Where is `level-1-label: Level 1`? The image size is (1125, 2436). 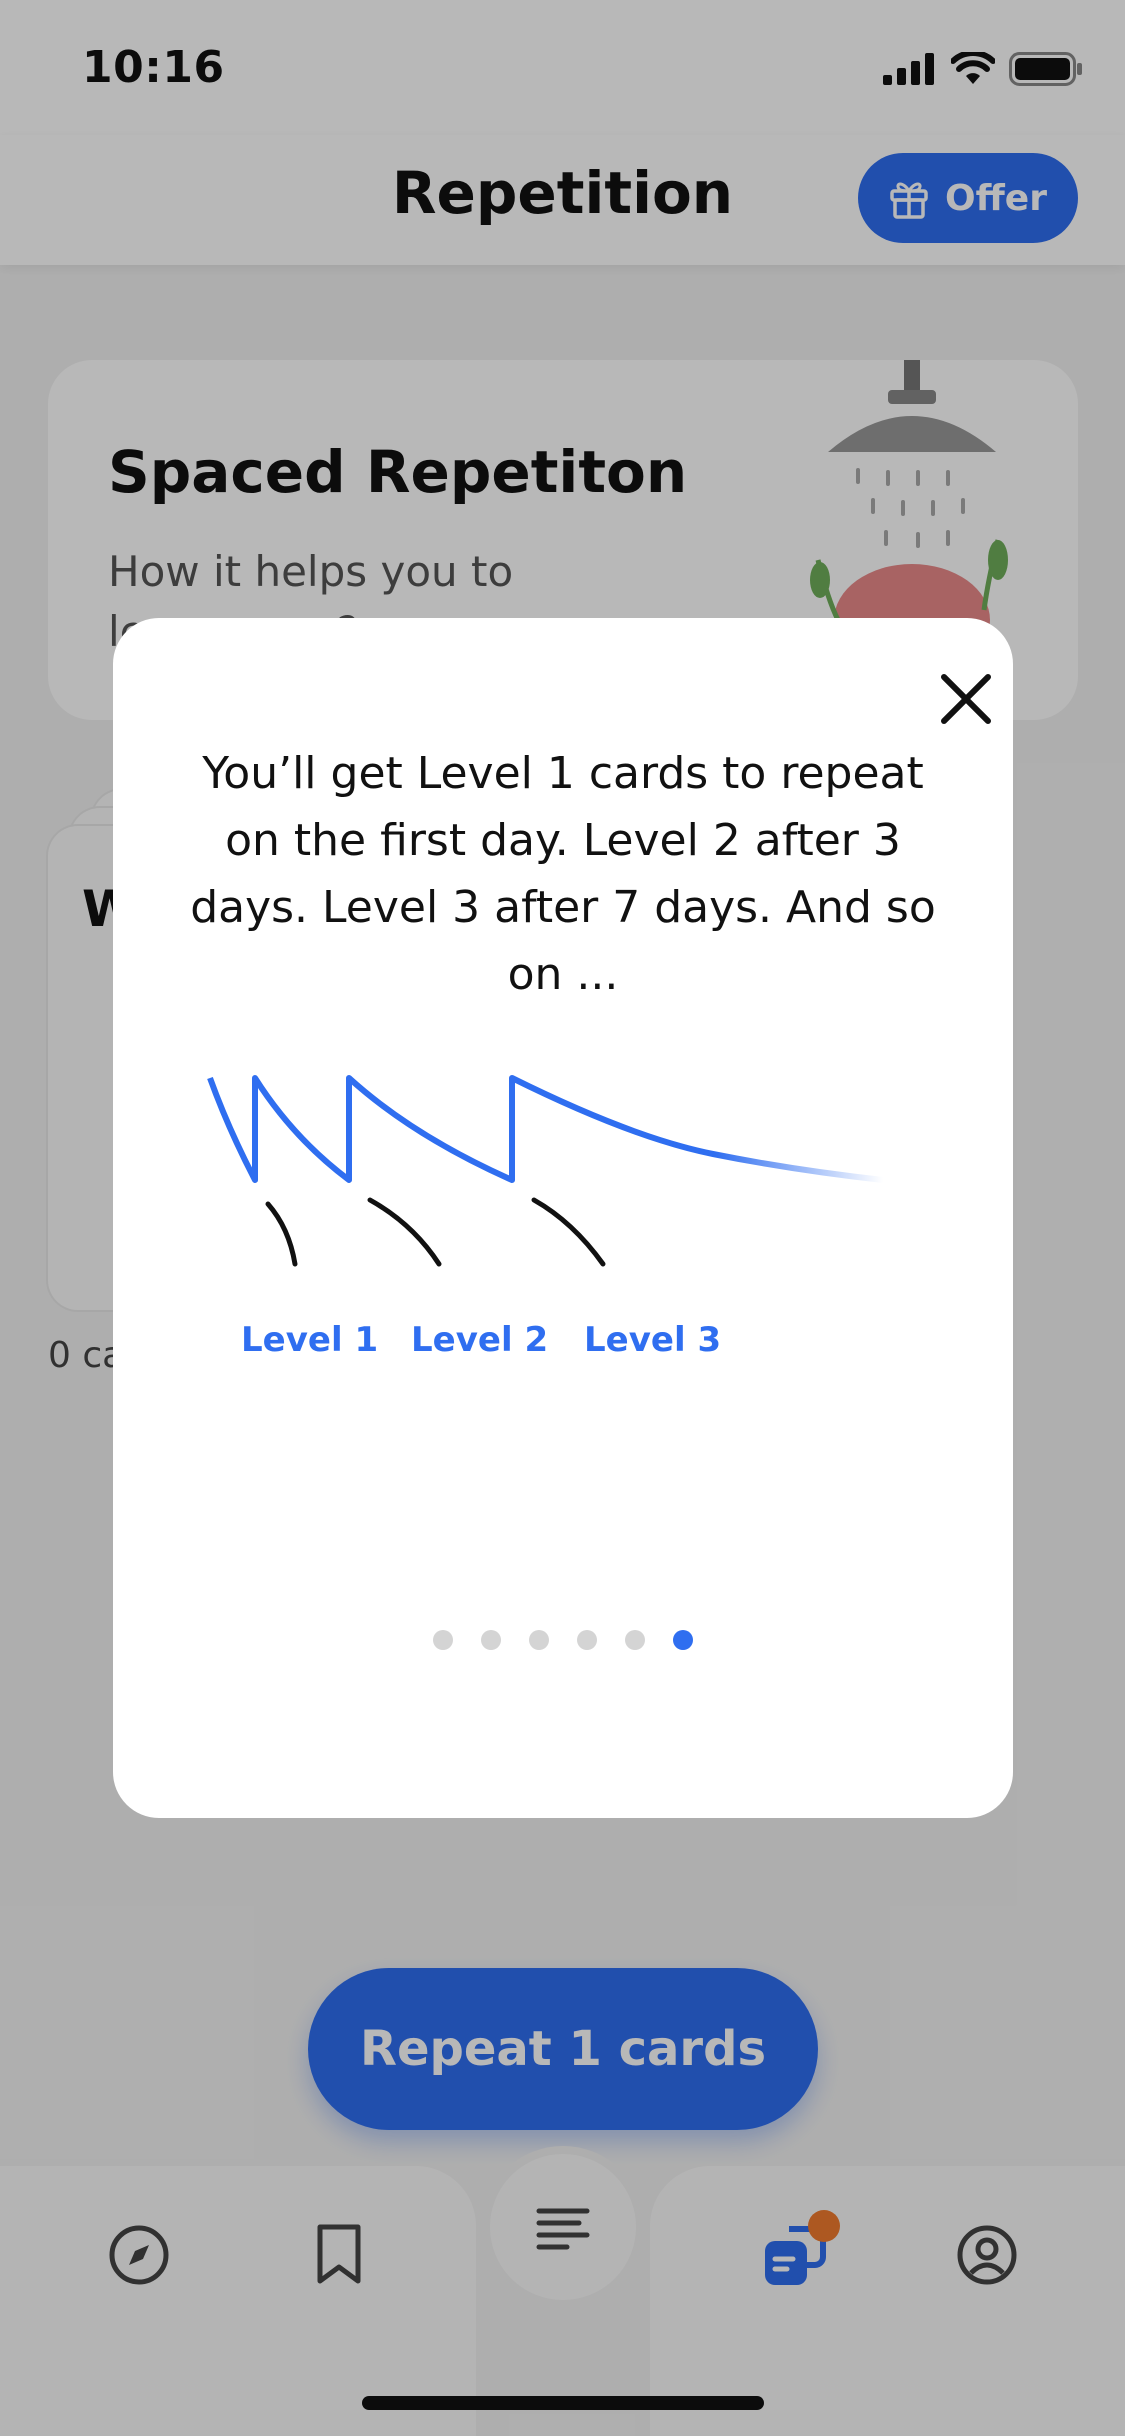 level-1-label: Level 1 is located at coordinates (310, 1340).